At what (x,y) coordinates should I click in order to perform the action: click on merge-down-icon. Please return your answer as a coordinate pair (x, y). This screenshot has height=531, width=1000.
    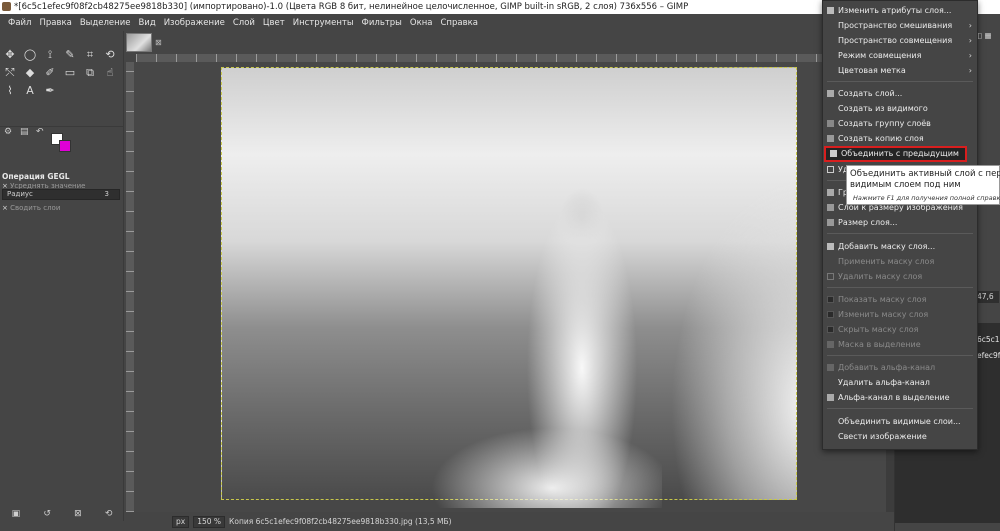
    Looking at the image, I should click on (833, 153).